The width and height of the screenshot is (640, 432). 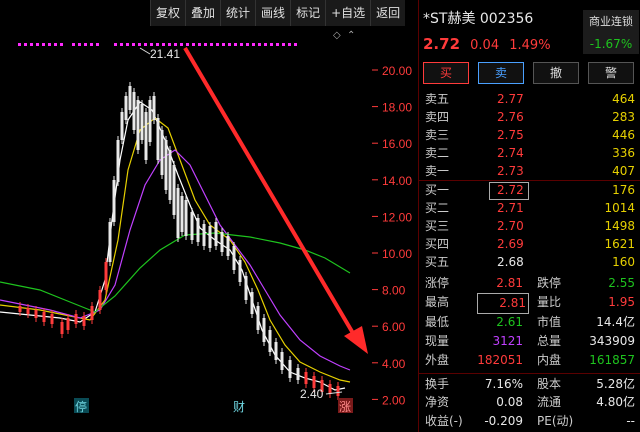 I want to click on ask-row-3: 卖三 2.75 446, so click(x=529, y=135).